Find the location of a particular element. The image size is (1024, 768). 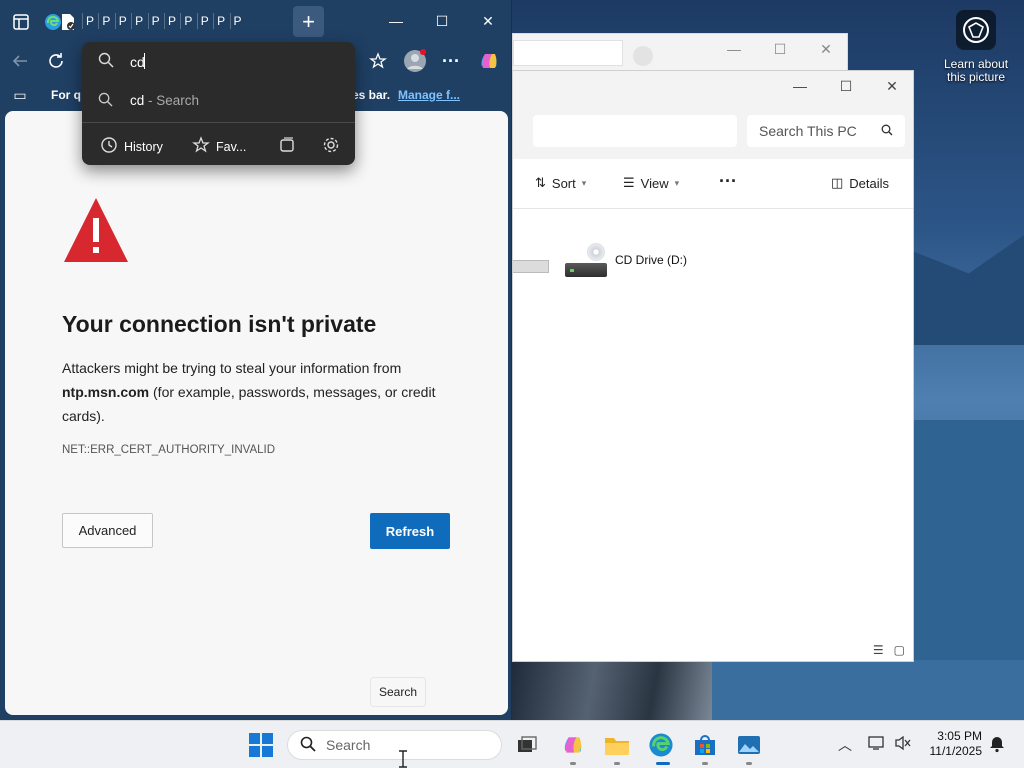

history-icon is located at coordinates (109, 146).